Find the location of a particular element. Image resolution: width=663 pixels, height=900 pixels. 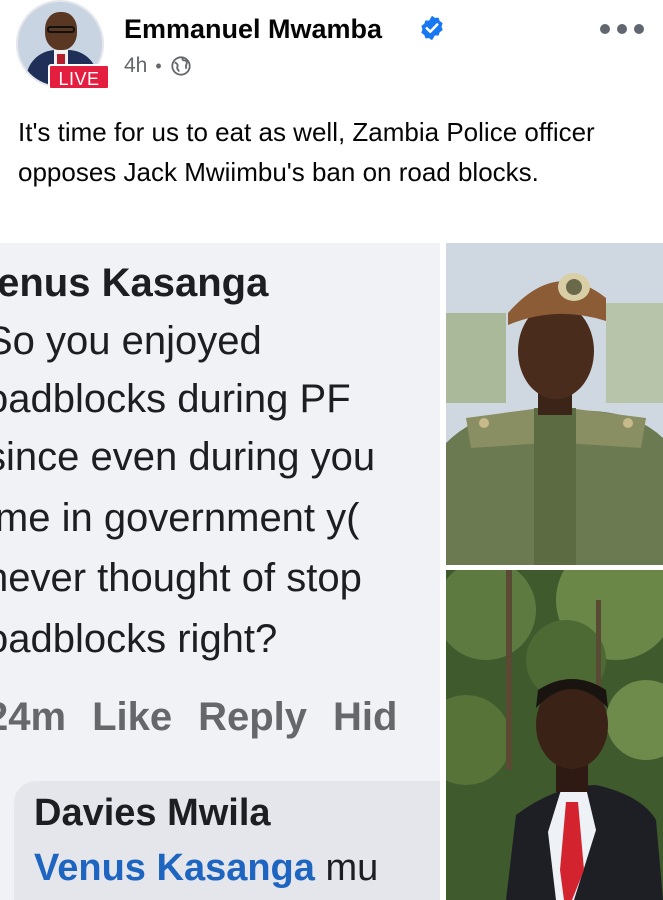

post-meta: 4h • is located at coordinates (158, 66).